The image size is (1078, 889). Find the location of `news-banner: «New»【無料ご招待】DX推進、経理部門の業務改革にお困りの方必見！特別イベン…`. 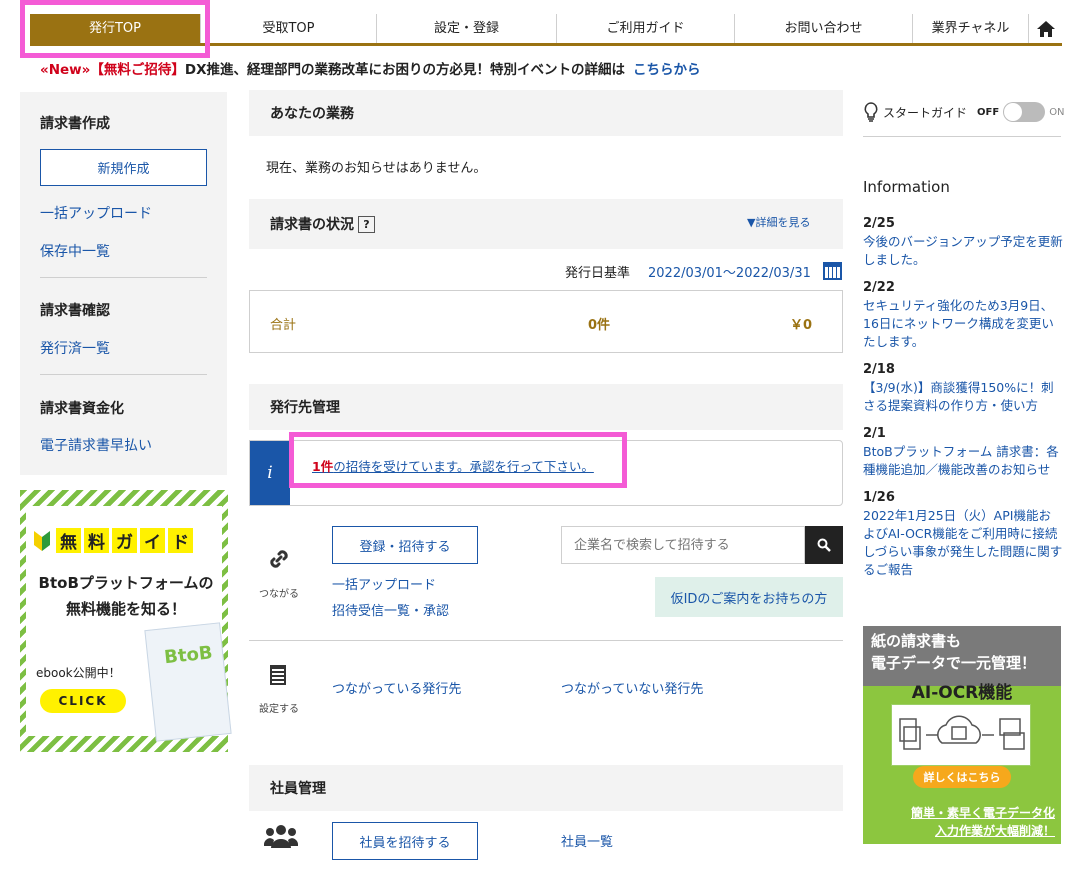

news-banner: «New»【無料ご招待】DX推進、経理部門の業務改革にお困りの方必見！特別イベン… is located at coordinates (370, 68).